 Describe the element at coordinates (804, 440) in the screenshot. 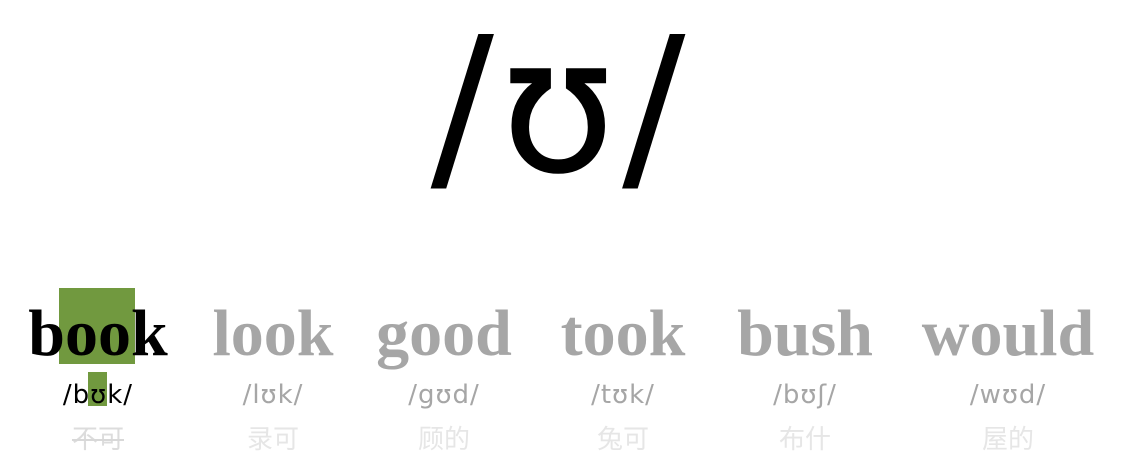

I see `word-hint: 布什` at that location.